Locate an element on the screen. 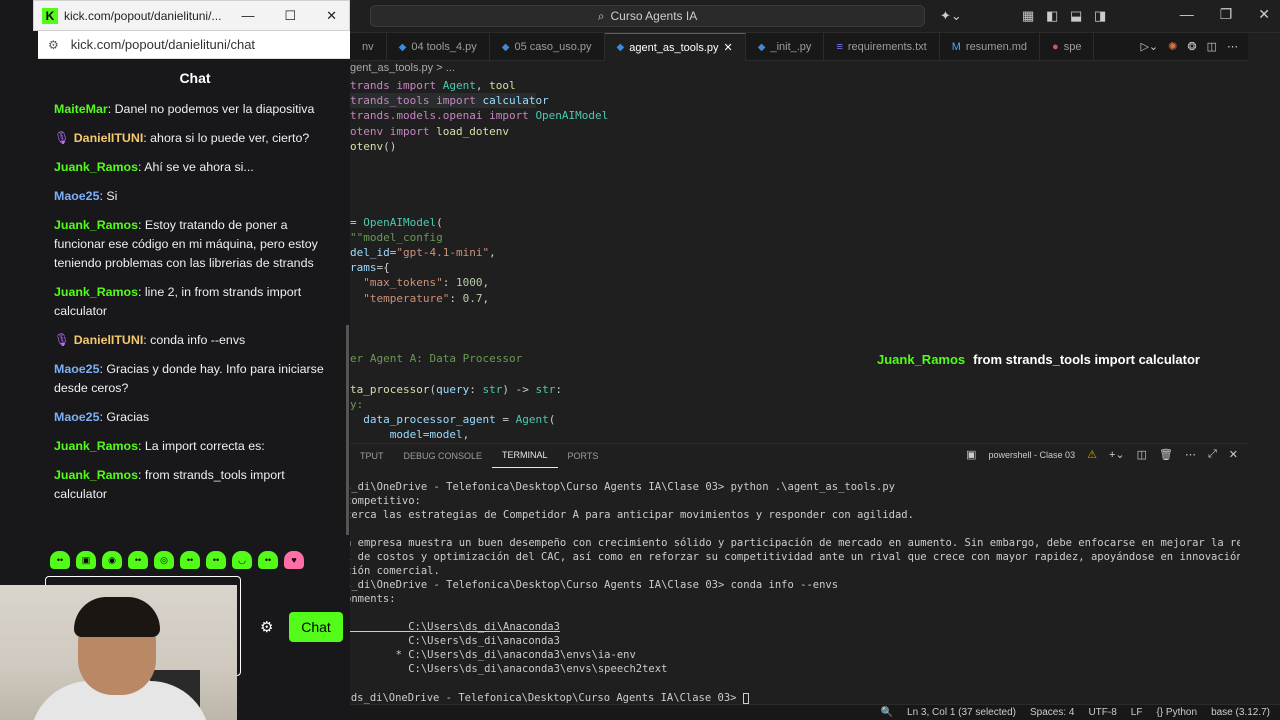 The height and width of the screenshot is (720, 1280). openai-icon: ❂ is located at coordinates (1191, 46).